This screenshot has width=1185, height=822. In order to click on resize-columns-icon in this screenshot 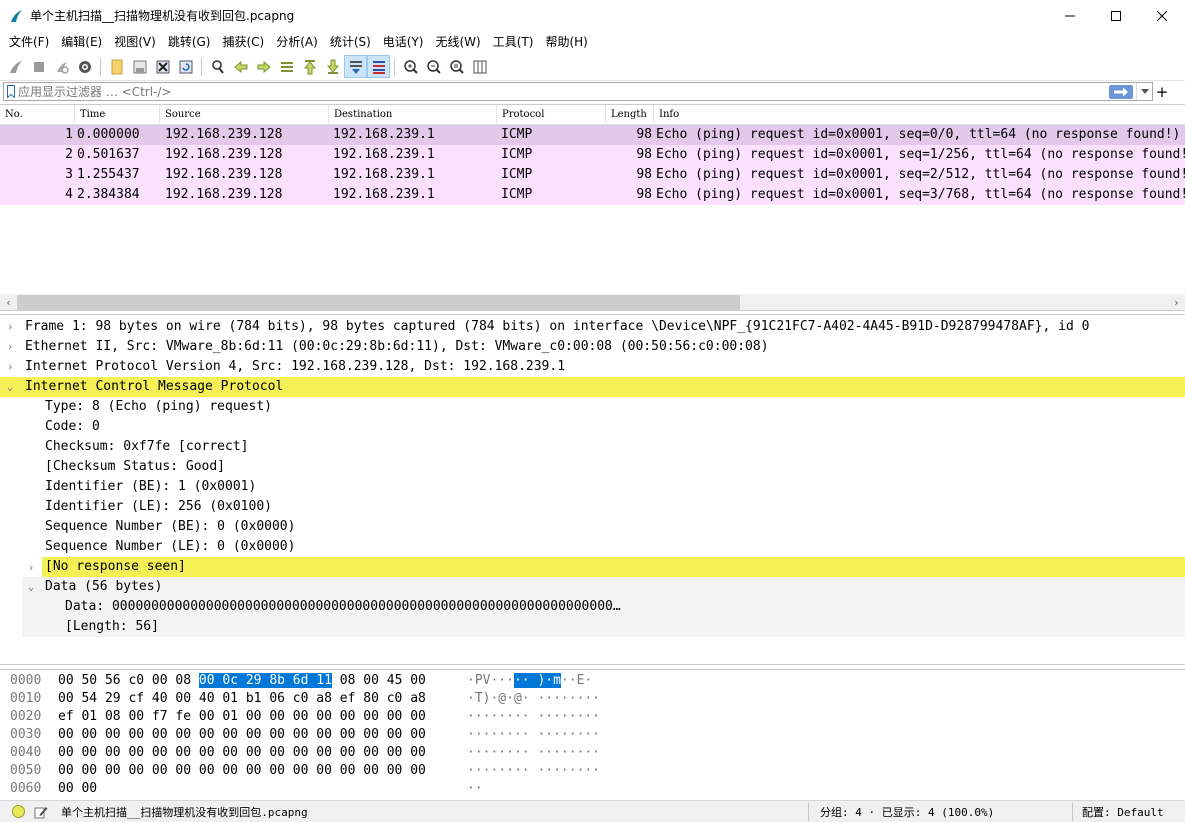, I will do `click(479, 66)`.